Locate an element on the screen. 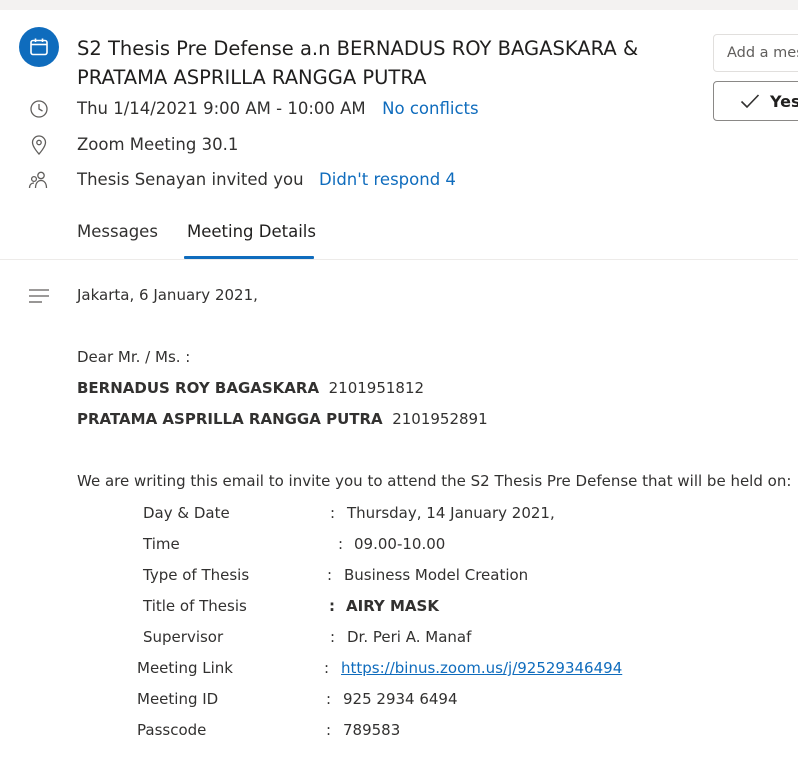 This screenshot has height=757, width=798. detail-label: Time is located at coordinates (161, 544).